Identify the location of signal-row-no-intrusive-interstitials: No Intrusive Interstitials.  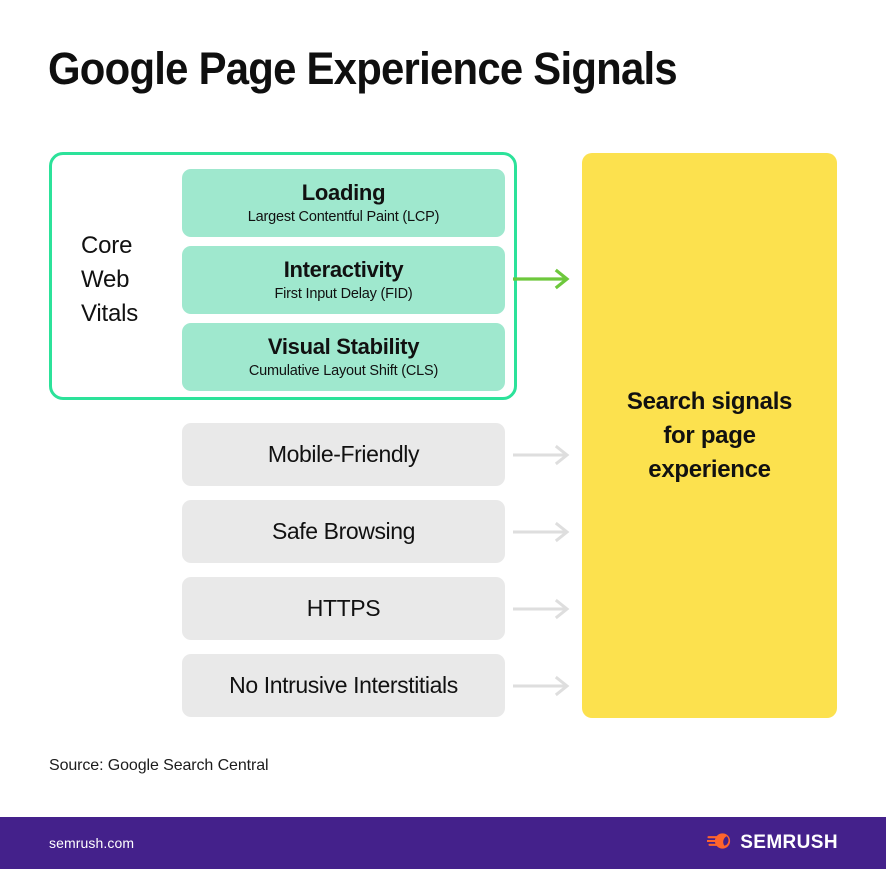
(343, 685).